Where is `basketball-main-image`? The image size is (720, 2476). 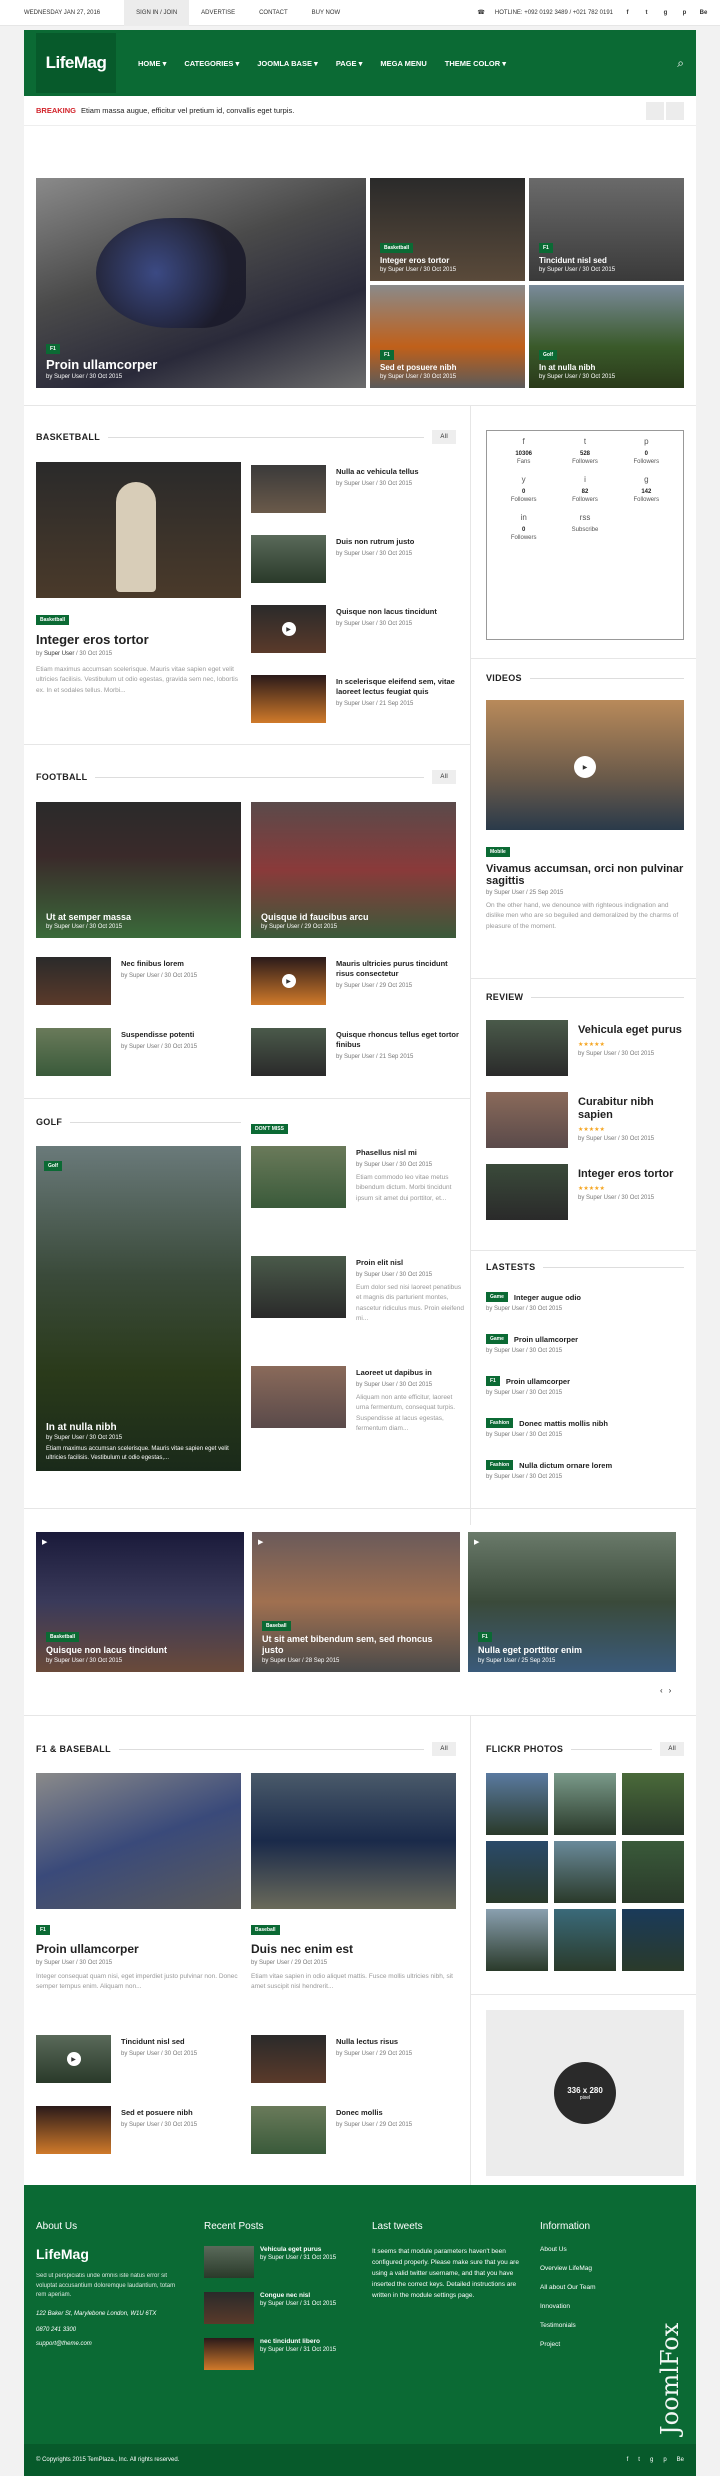 basketball-main-image is located at coordinates (138, 530).